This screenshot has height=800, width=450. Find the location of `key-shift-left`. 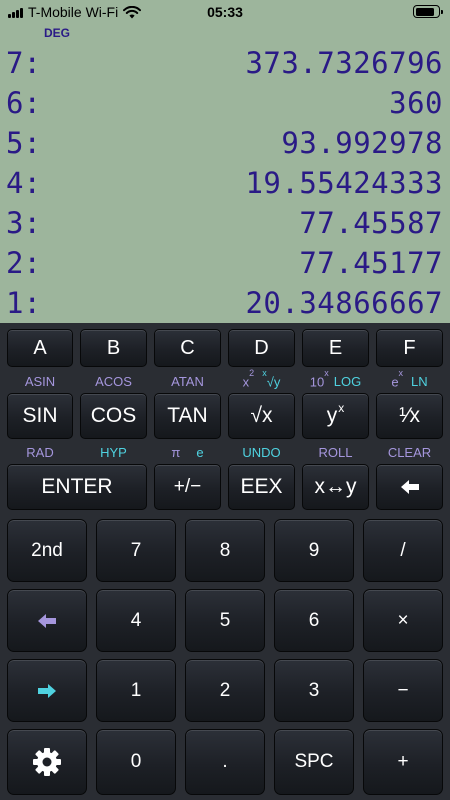

key-shift-left is located at coordinates (47, 620).